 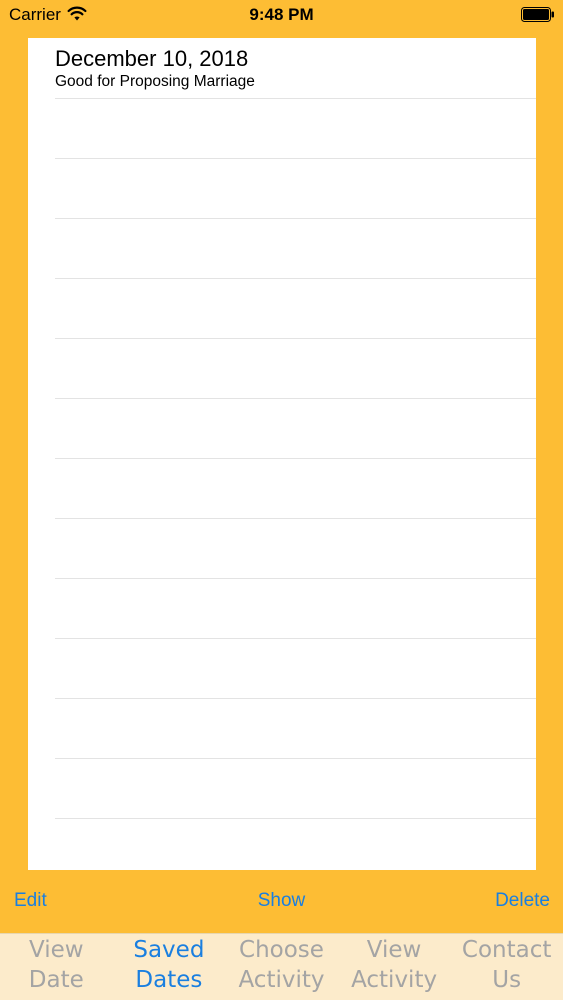 I want to click on tab-label-line2: Date, so click(x=56, y=980).